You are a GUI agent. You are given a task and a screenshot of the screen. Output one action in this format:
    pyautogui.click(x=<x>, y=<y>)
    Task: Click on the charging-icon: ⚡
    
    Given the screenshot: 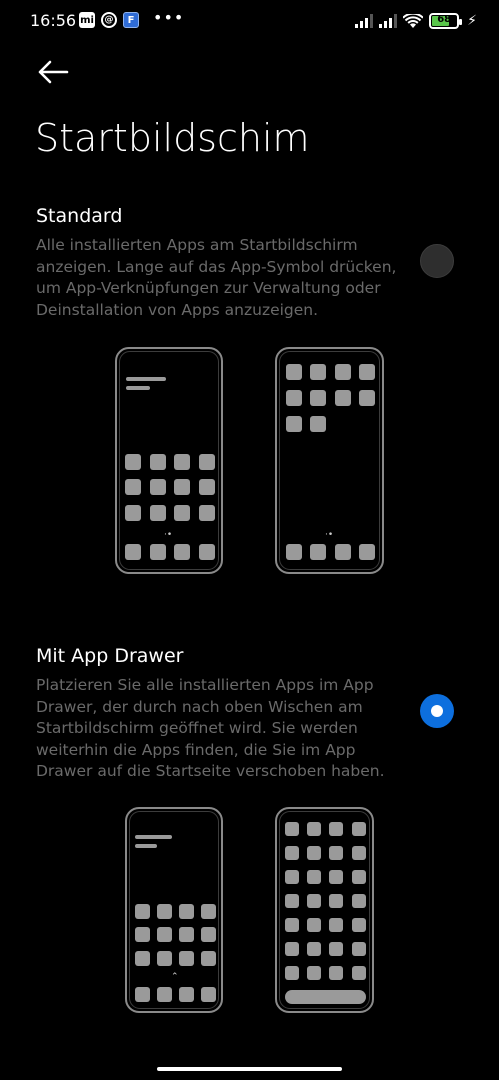 What is the action you would take?
    pyautogui.click(x=472, y=21)
    